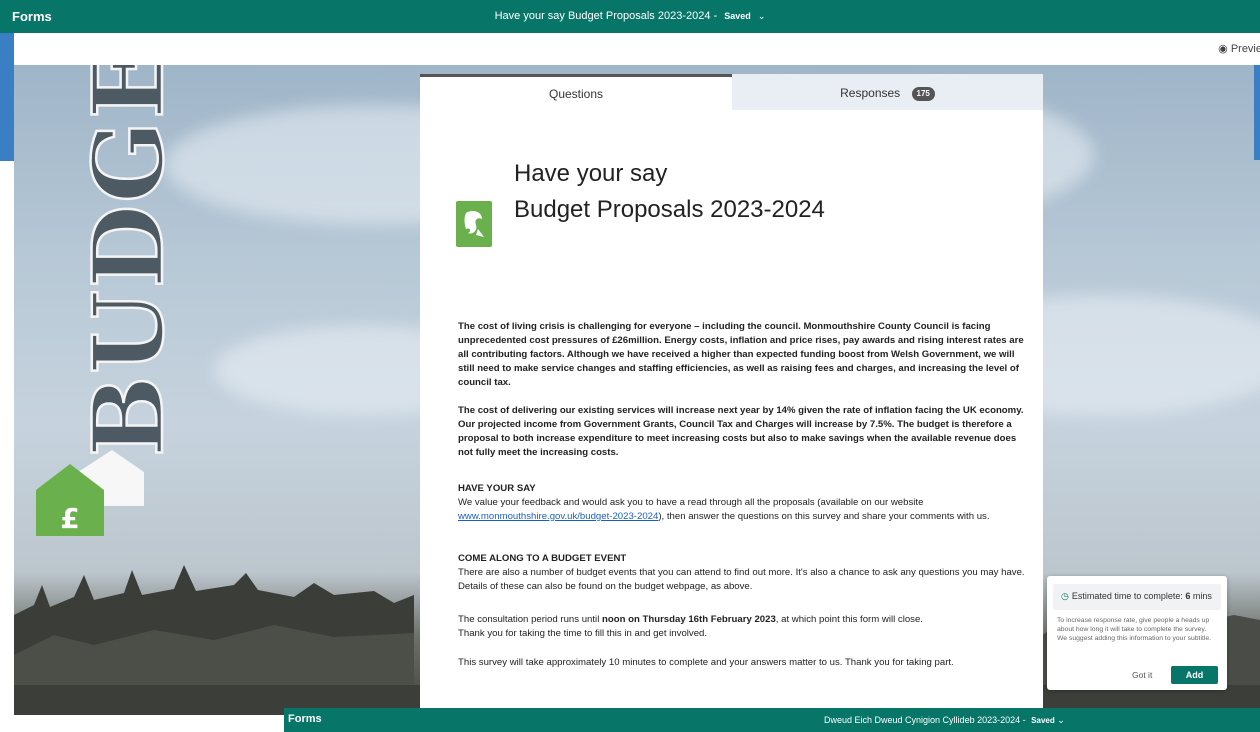 This screenshot has width=1260, height=732. Describe the element at coordinates (1223, 49) in the screenshot. I see `eye-icon: ◉` at that location.